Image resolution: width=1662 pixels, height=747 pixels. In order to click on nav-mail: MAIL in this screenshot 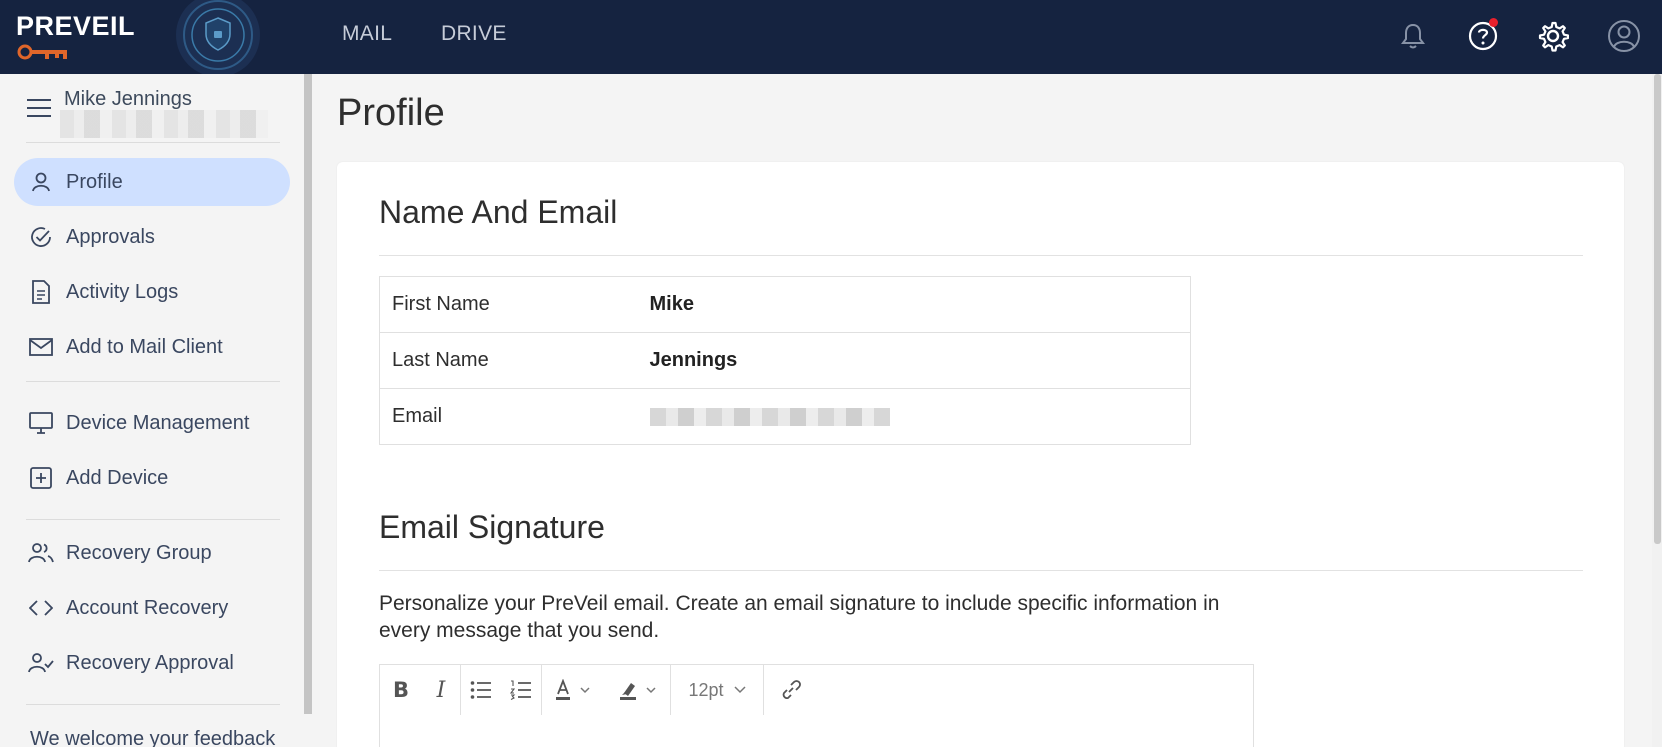, I will do `click(367, 34)`.